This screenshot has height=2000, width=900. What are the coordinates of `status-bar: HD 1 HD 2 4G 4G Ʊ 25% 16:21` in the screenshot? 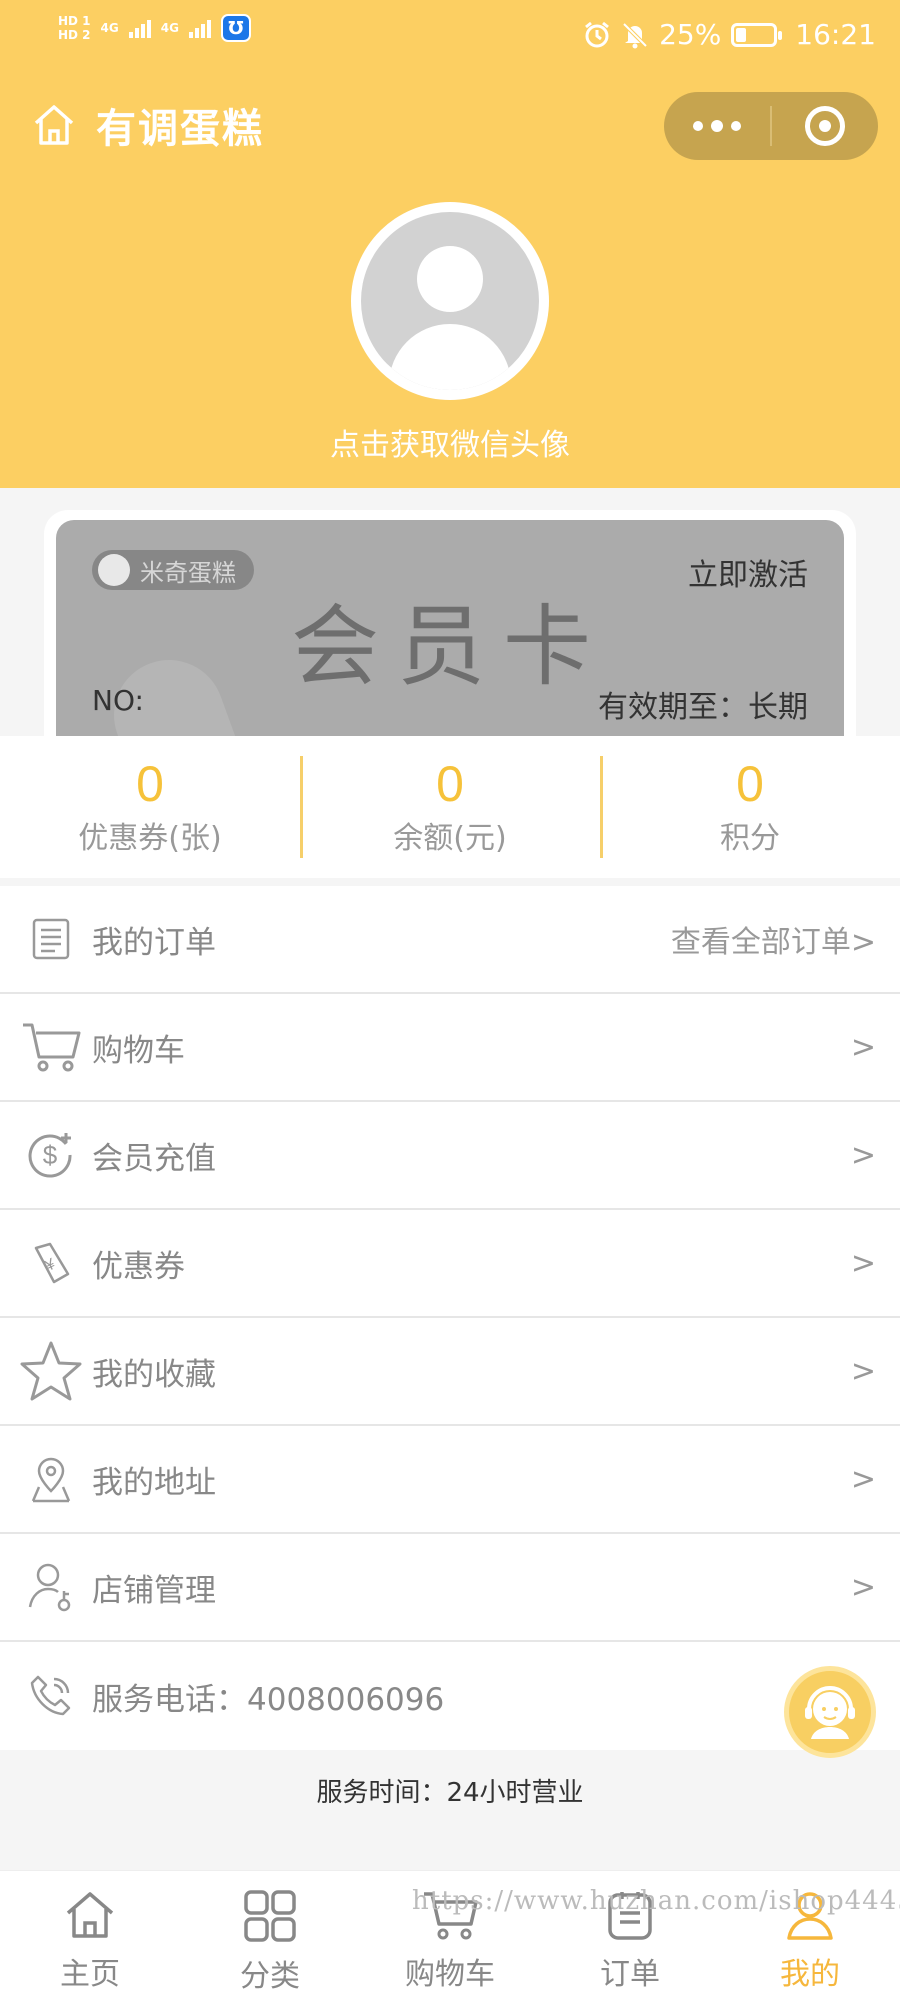 It's located at (450, 40).